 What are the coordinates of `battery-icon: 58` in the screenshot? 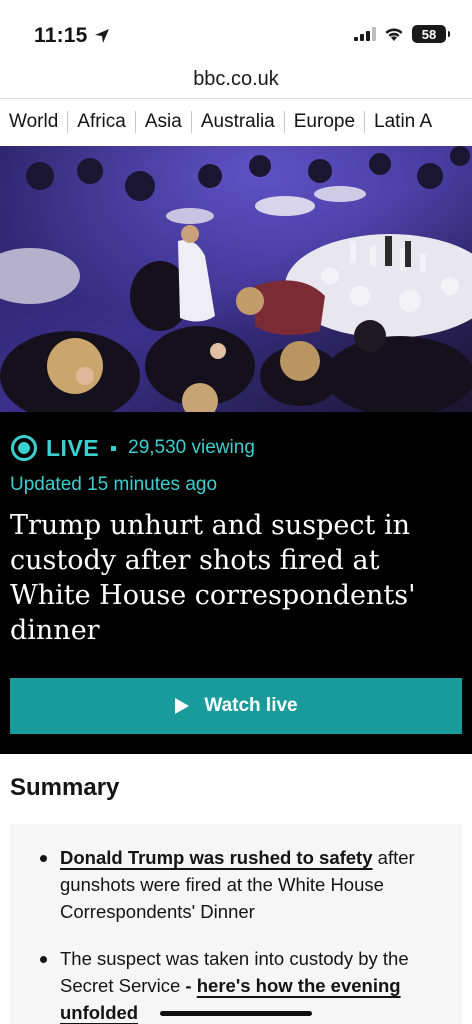 It's located at (431, 34).